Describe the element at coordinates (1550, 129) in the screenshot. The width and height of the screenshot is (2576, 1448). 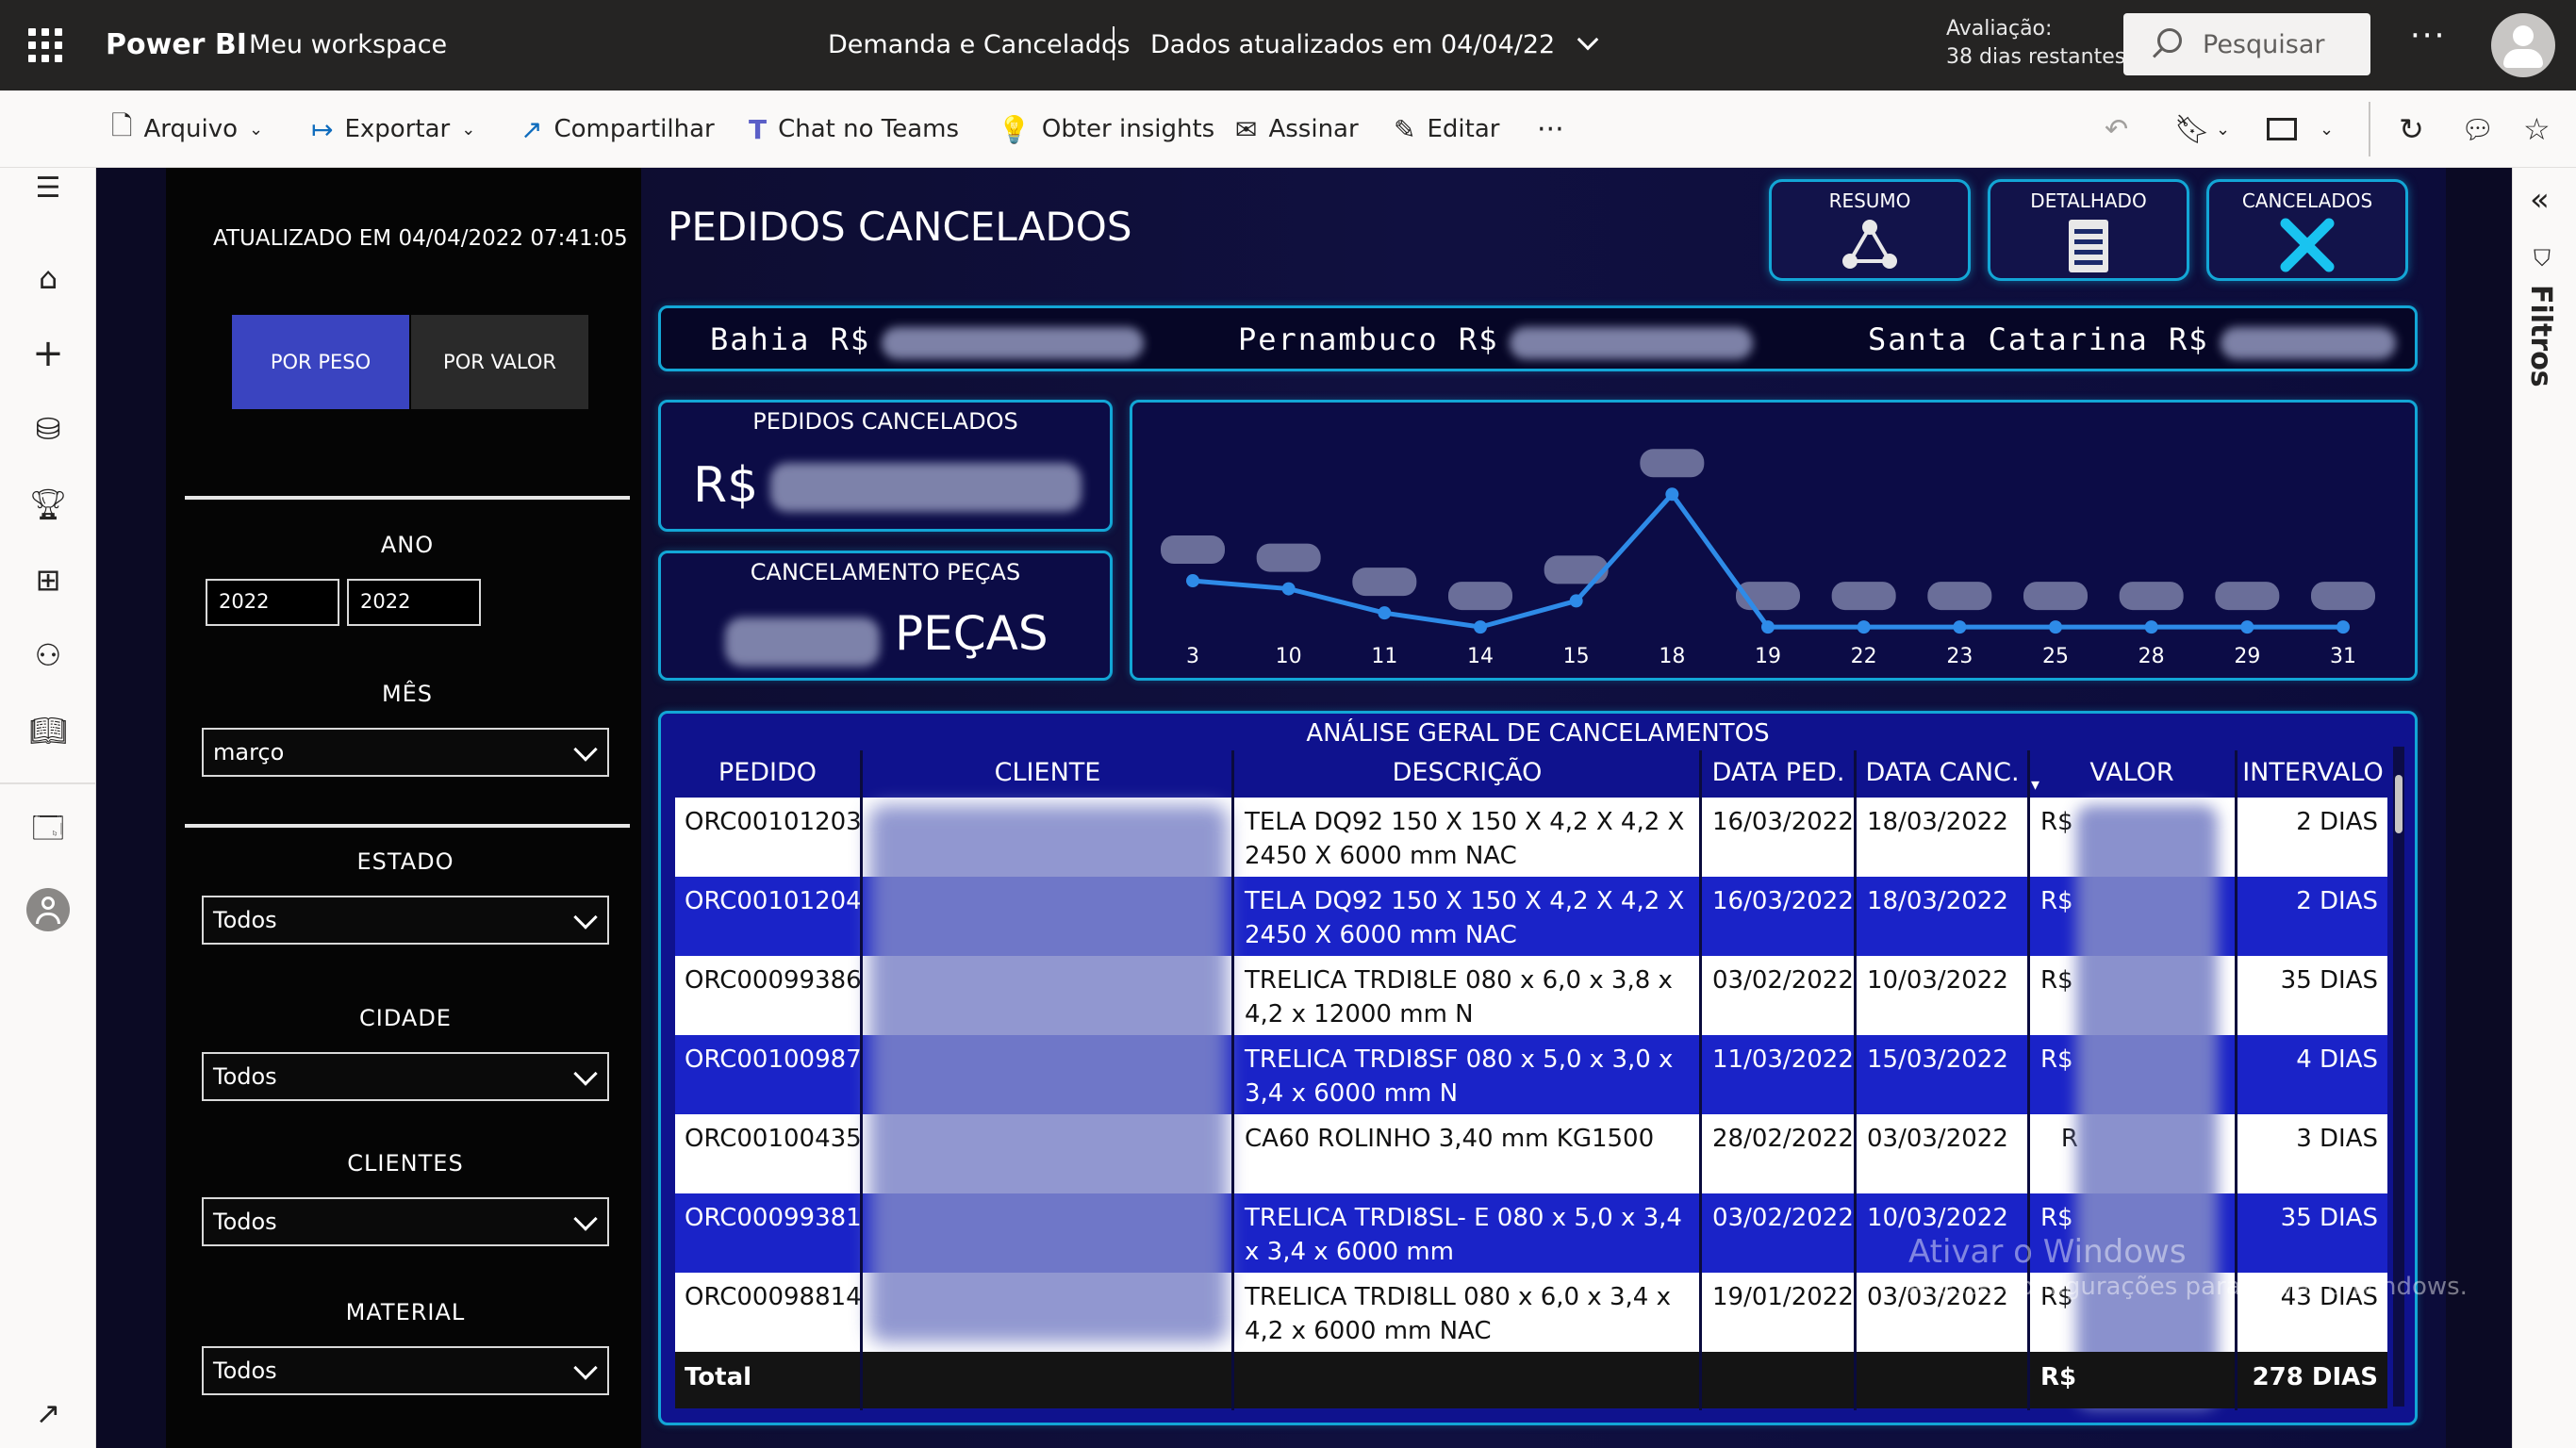
I see `more-commands-icon: ···` at that location.